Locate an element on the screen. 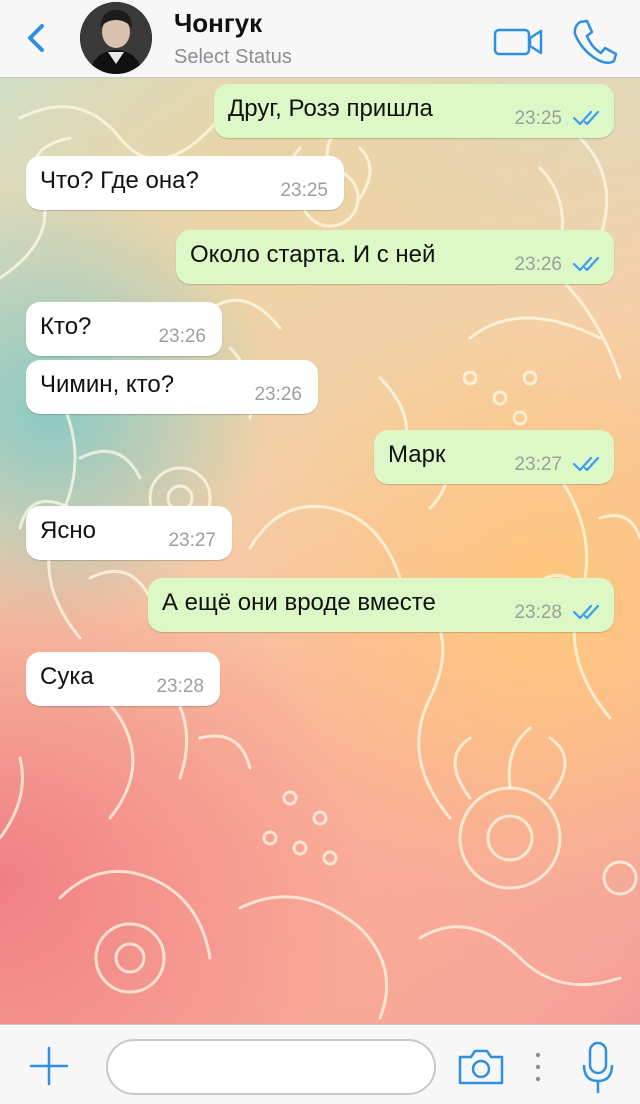 Image resolution: width=640 pixels, height=1104 pixels. input-bar is located at coordinates (320, 1064).